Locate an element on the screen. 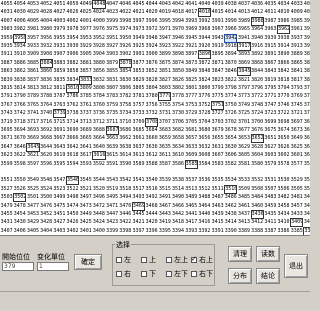  grid-cell: 3400 is located at coordinates (98, 231).